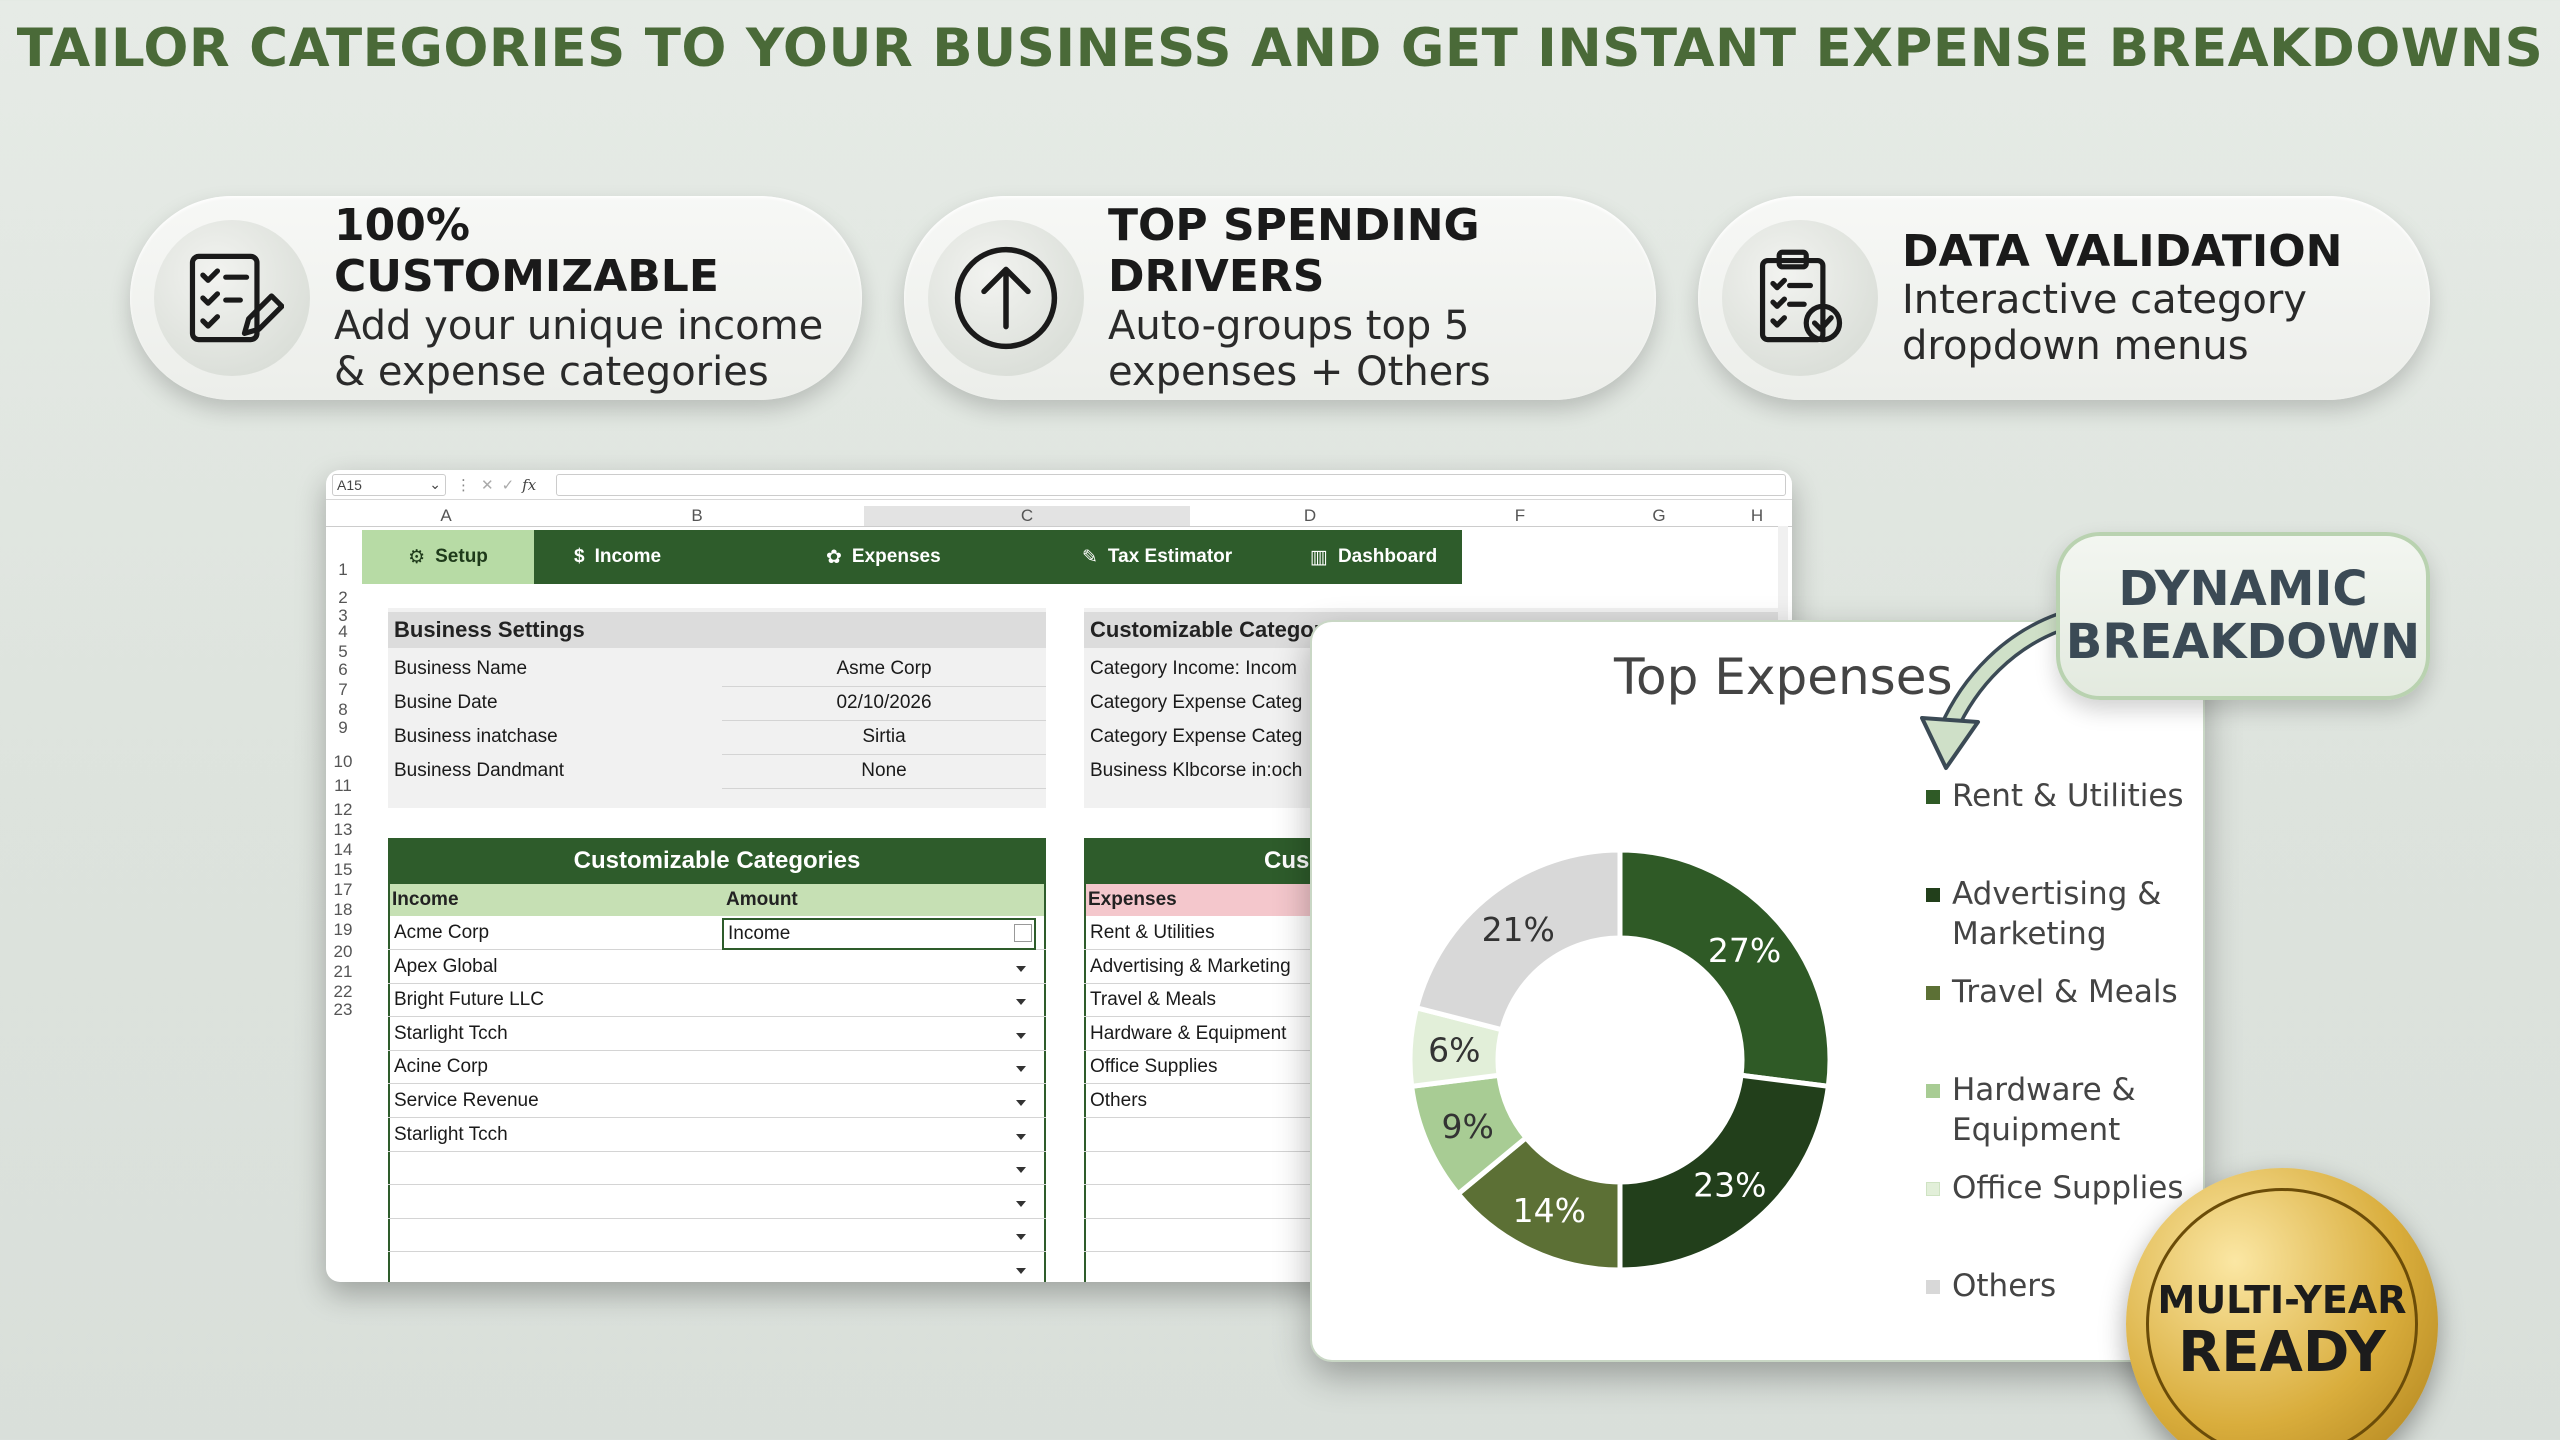  Describe the element at coordinates (1310, 516) in the screenshot. I see `col-header: D` at that location.